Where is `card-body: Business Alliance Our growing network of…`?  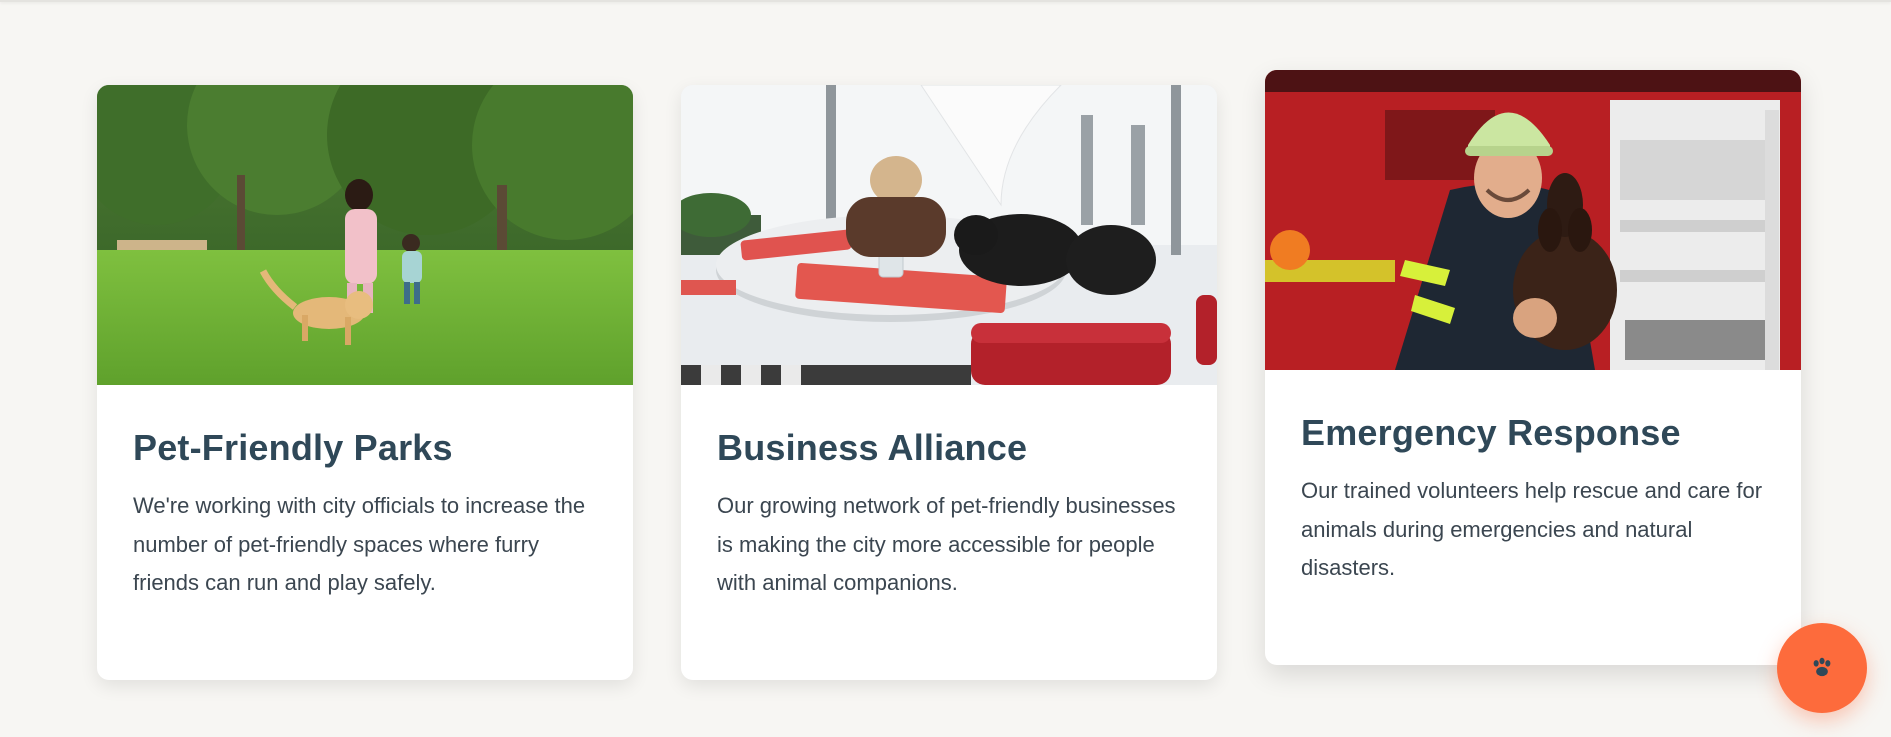
card-body: Business Alliance Our growing network of… is located at coordinates (949, 494).